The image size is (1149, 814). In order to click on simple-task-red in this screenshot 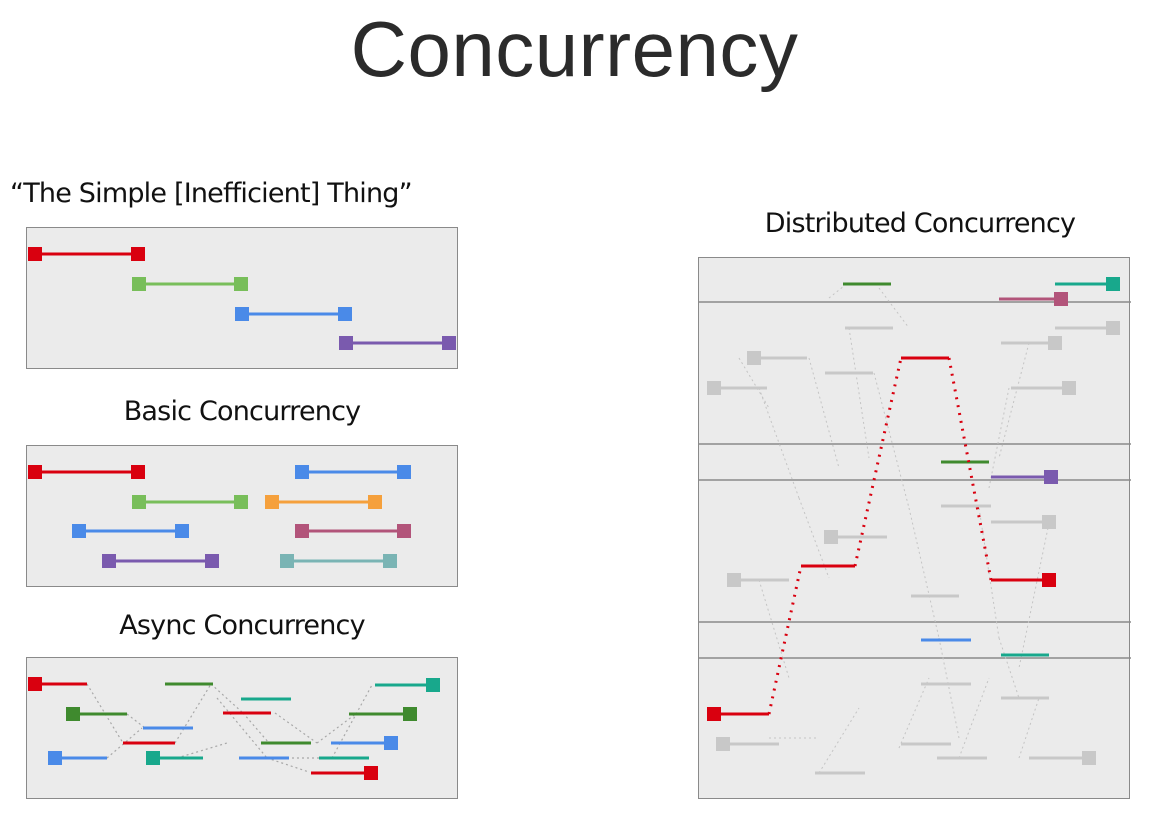, I will do `click(86, 254)`.